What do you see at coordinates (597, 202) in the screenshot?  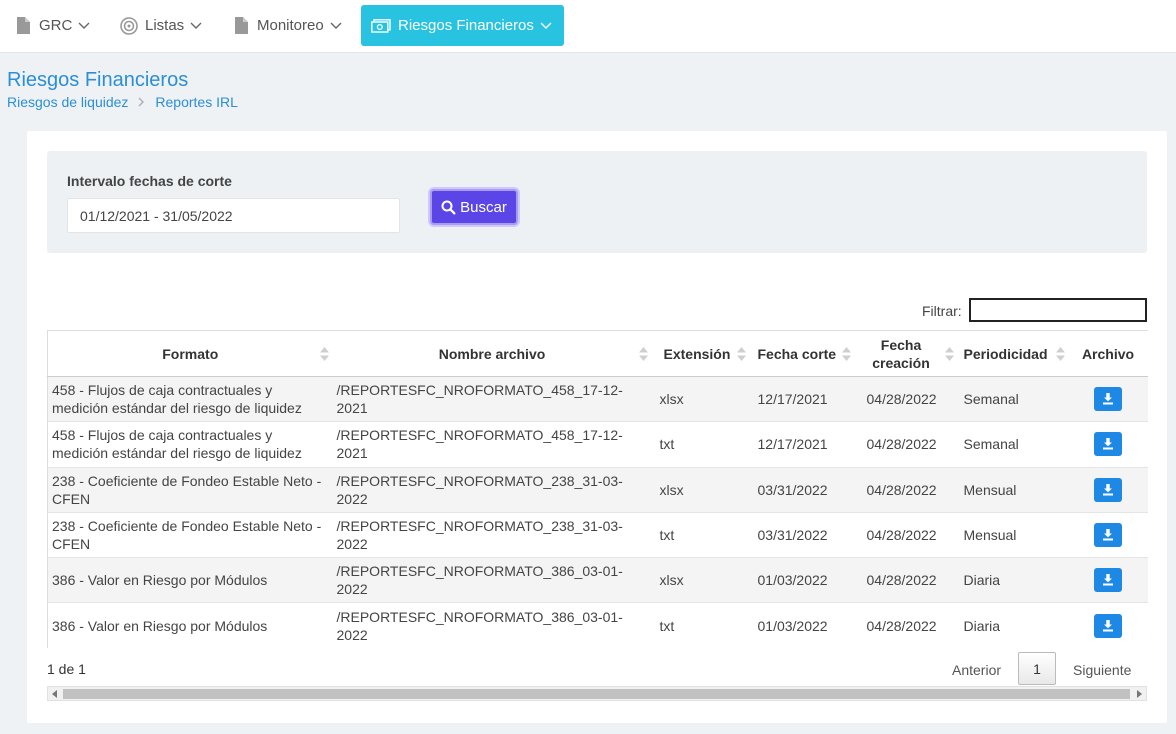 I see `filter-panel: Intervalo fechas de corte Buscar` at bounding box center [597, 202].